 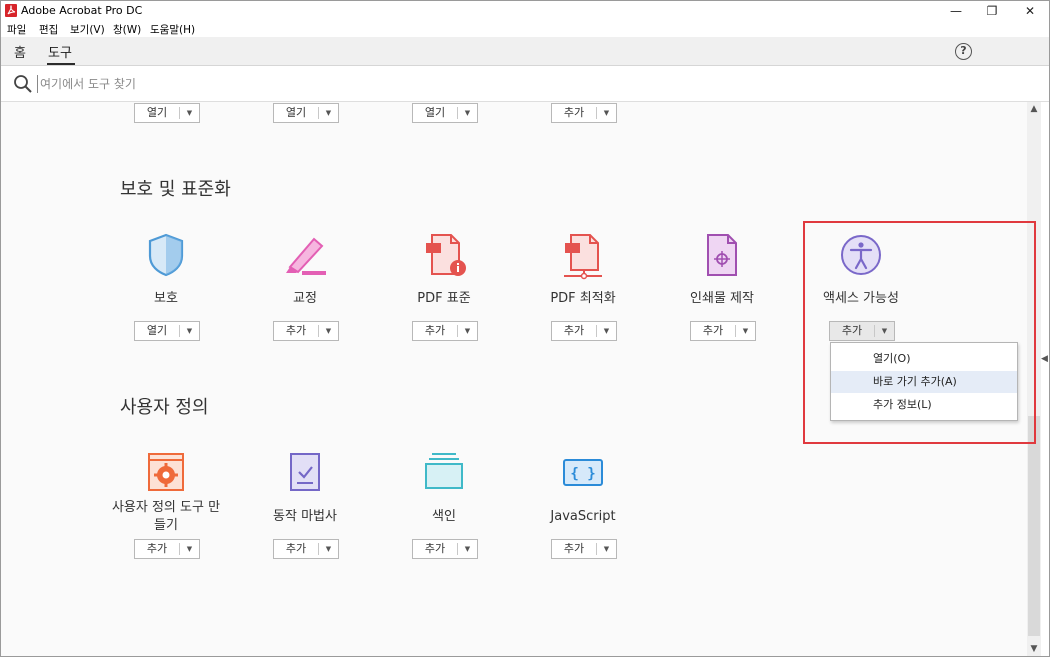 I want to click on title-bar: Adobe Acrobat Pro DC — ❐ ✕, so click(x=525, y=11).